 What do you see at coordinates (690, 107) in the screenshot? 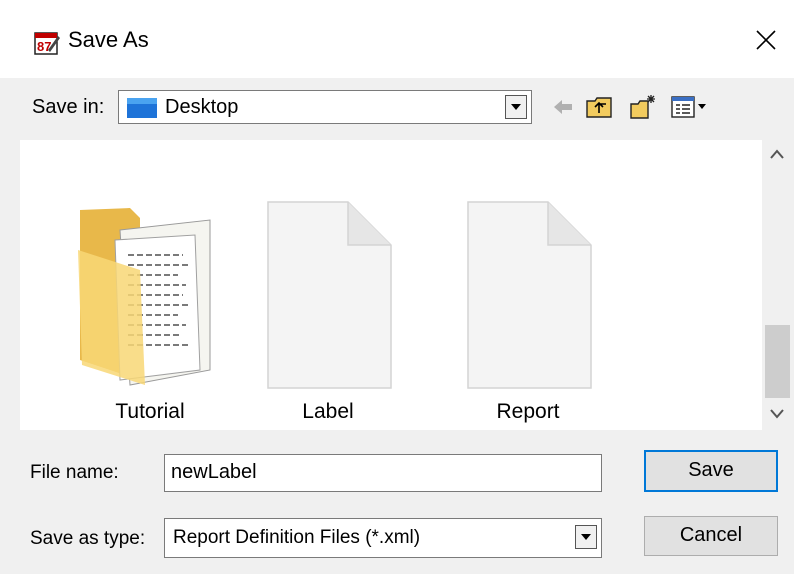
I see `view-menu-icon` at bounding box center [690, 107].